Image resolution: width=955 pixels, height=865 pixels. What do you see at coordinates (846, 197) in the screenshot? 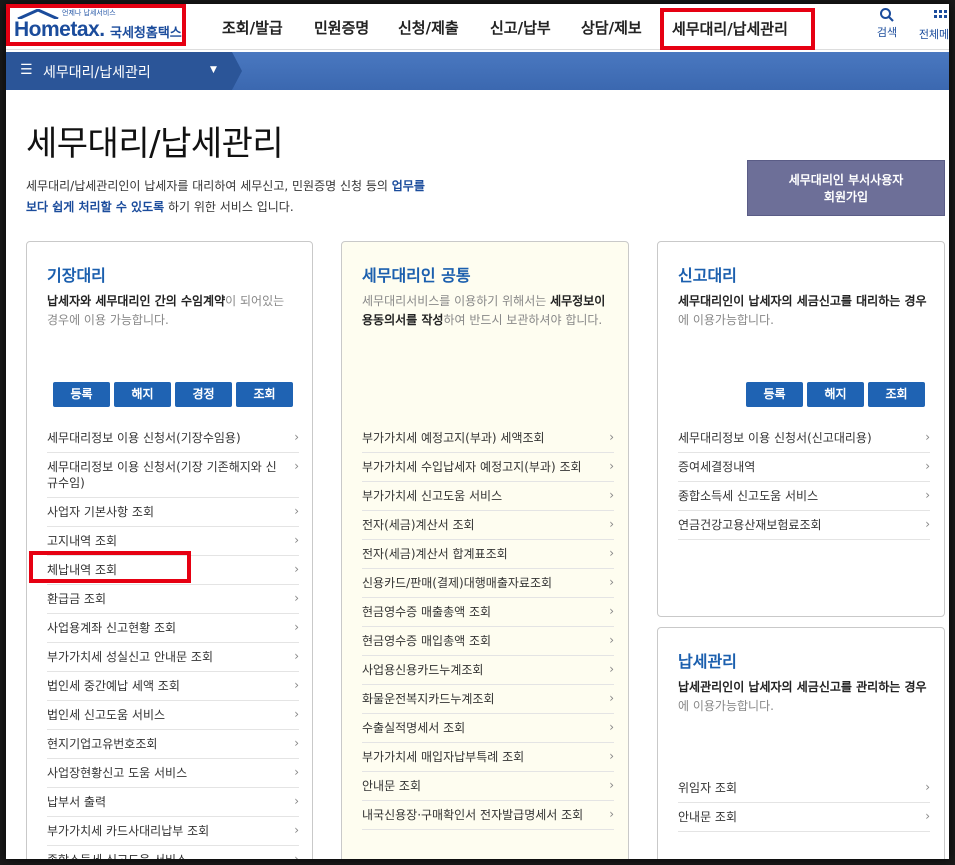
I see `signup-line-2: 회원가입` at bounding box center [846, 197].